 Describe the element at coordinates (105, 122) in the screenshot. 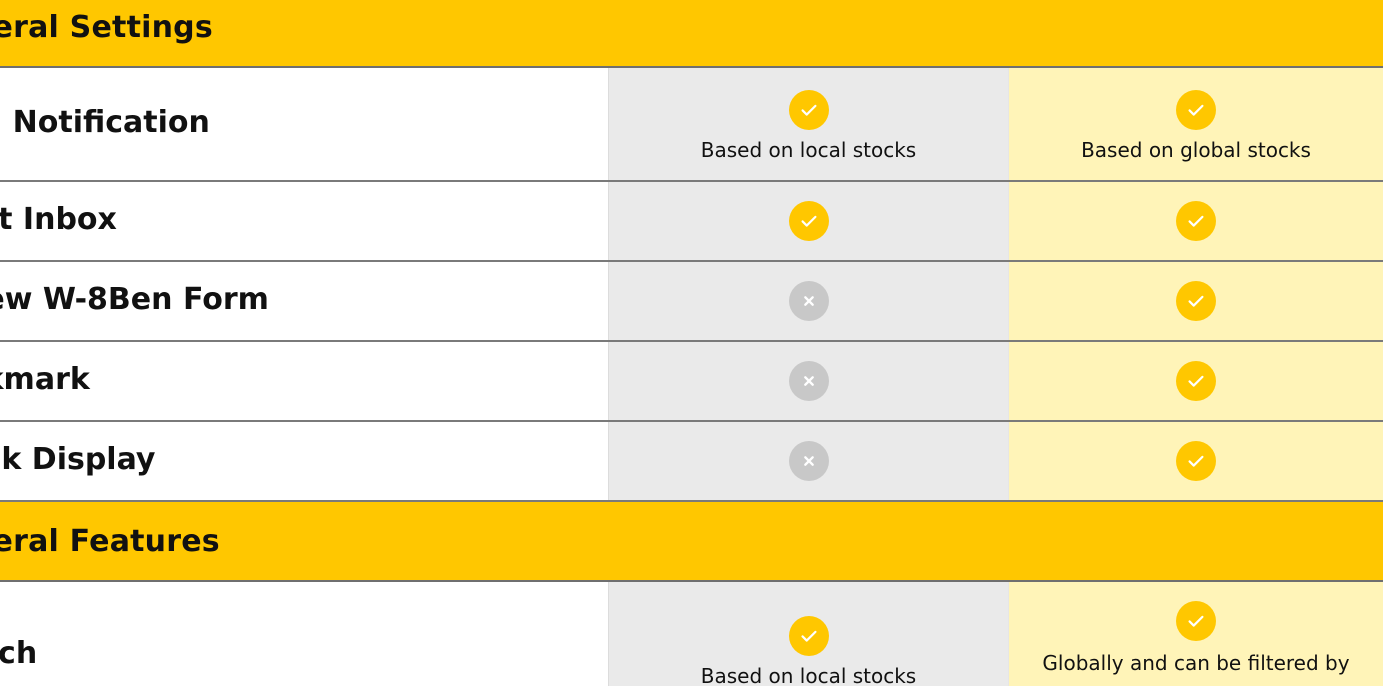

I see `row-label: sh Notification` at that location.